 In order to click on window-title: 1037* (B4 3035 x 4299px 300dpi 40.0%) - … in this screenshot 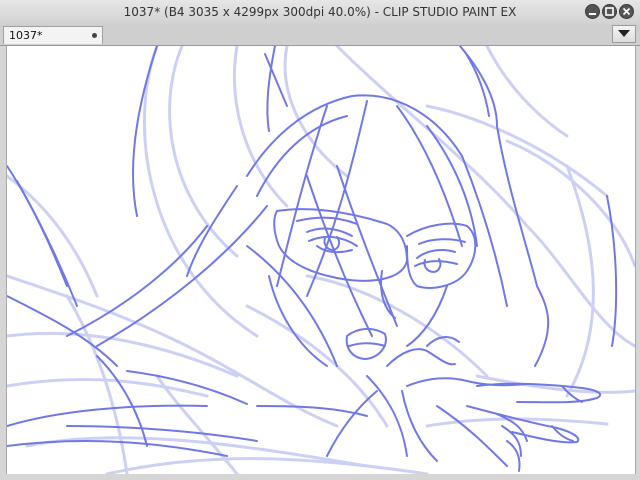, I will do `click(320, 12)`.